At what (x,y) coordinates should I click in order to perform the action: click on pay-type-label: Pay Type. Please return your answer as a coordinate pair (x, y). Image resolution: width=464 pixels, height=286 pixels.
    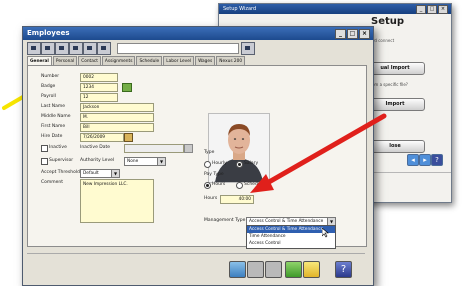
    Looking at the image, I should click on (214, 174).